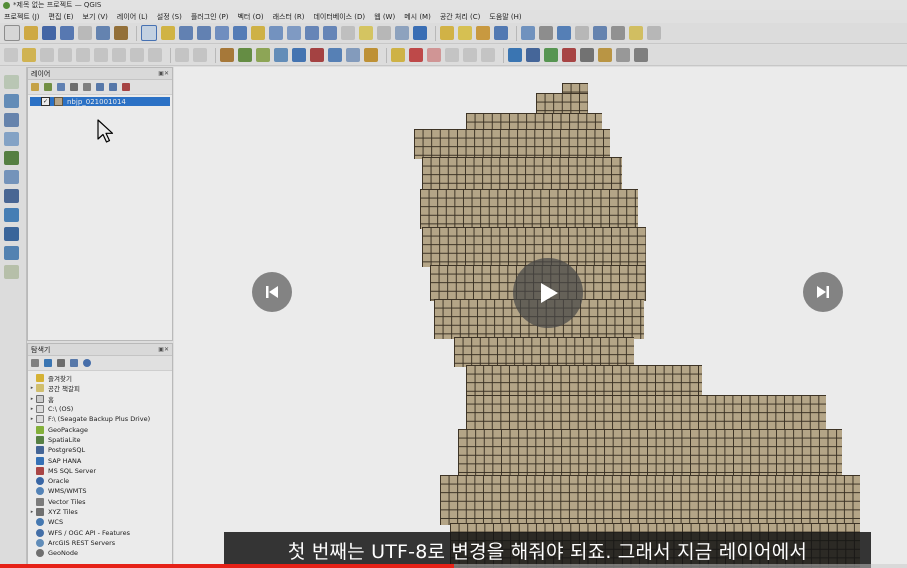 The height and width of the screenshot is (568, 907). Describe the element at coordinates (11, 82) in the screenshot. I see `add-vector-icon` at that location.